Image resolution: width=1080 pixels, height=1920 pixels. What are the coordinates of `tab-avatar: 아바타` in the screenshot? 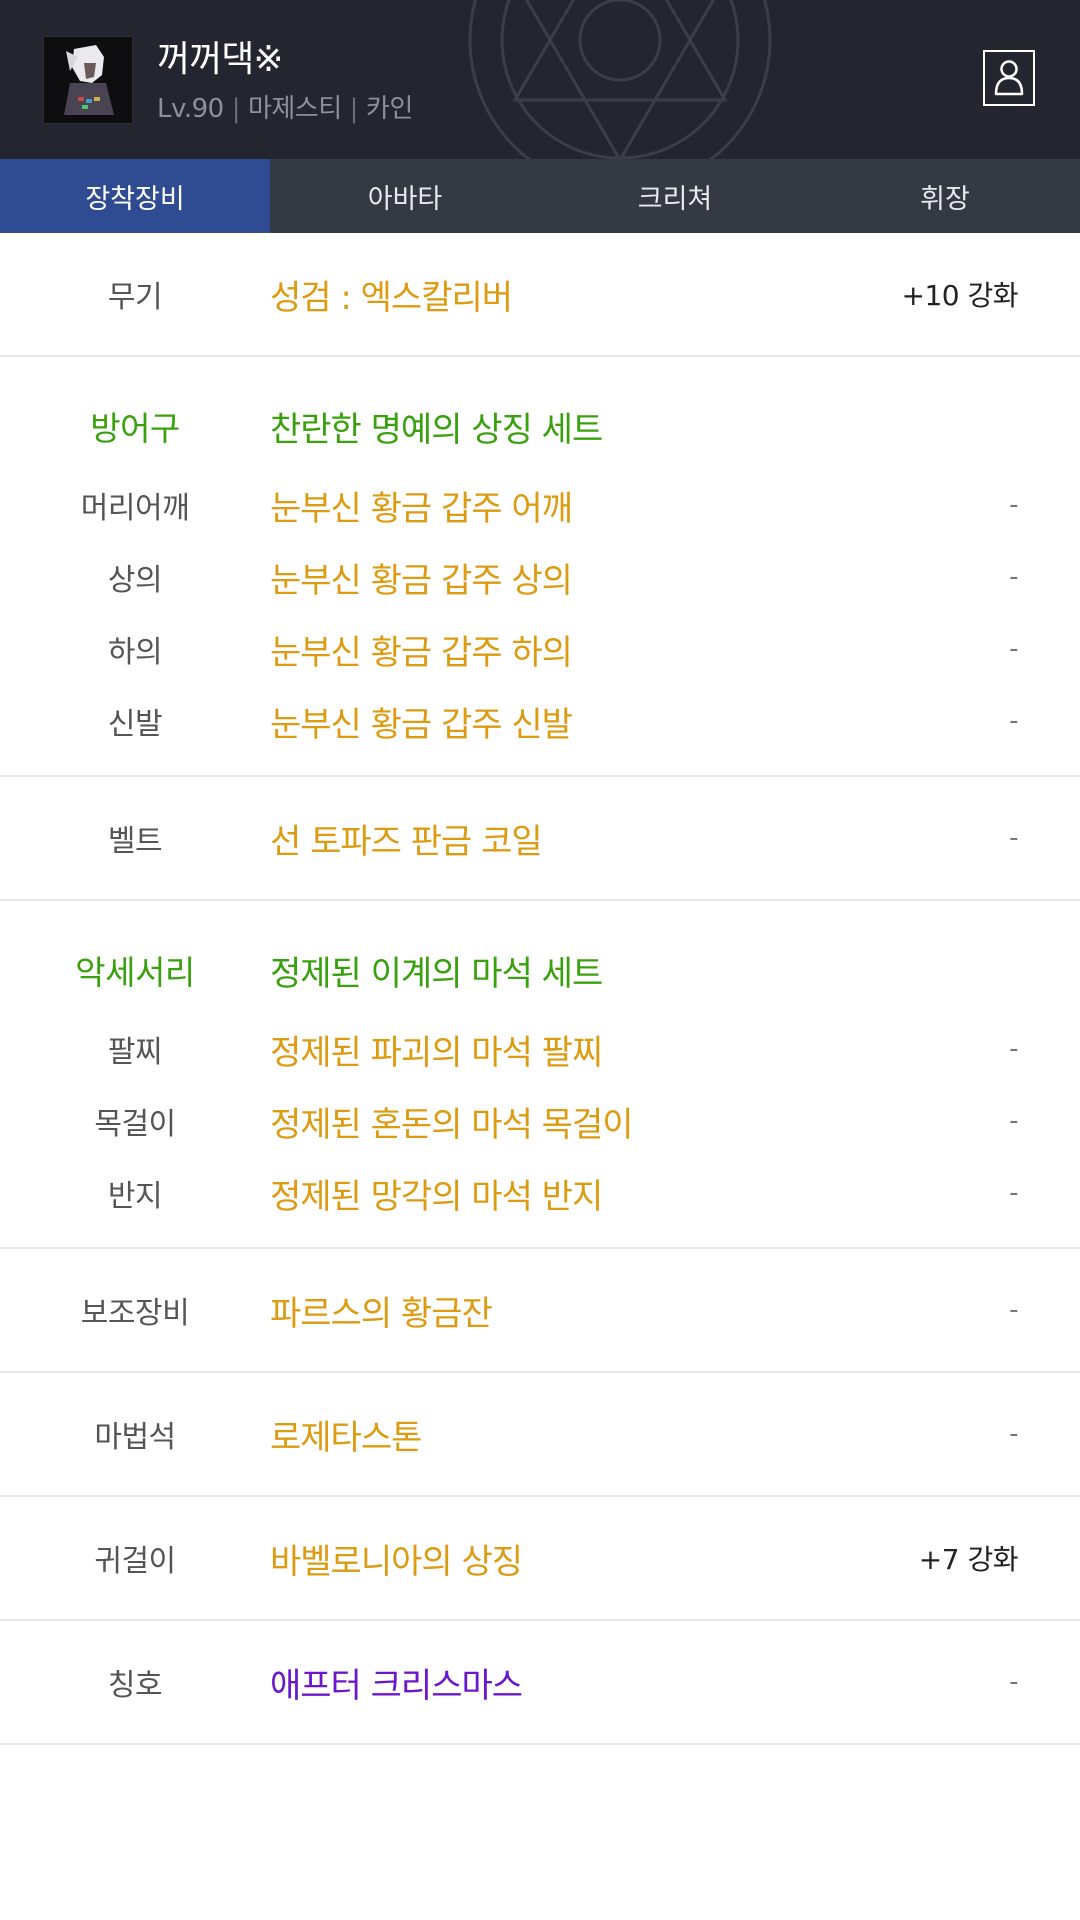 It's located at (405, 196).